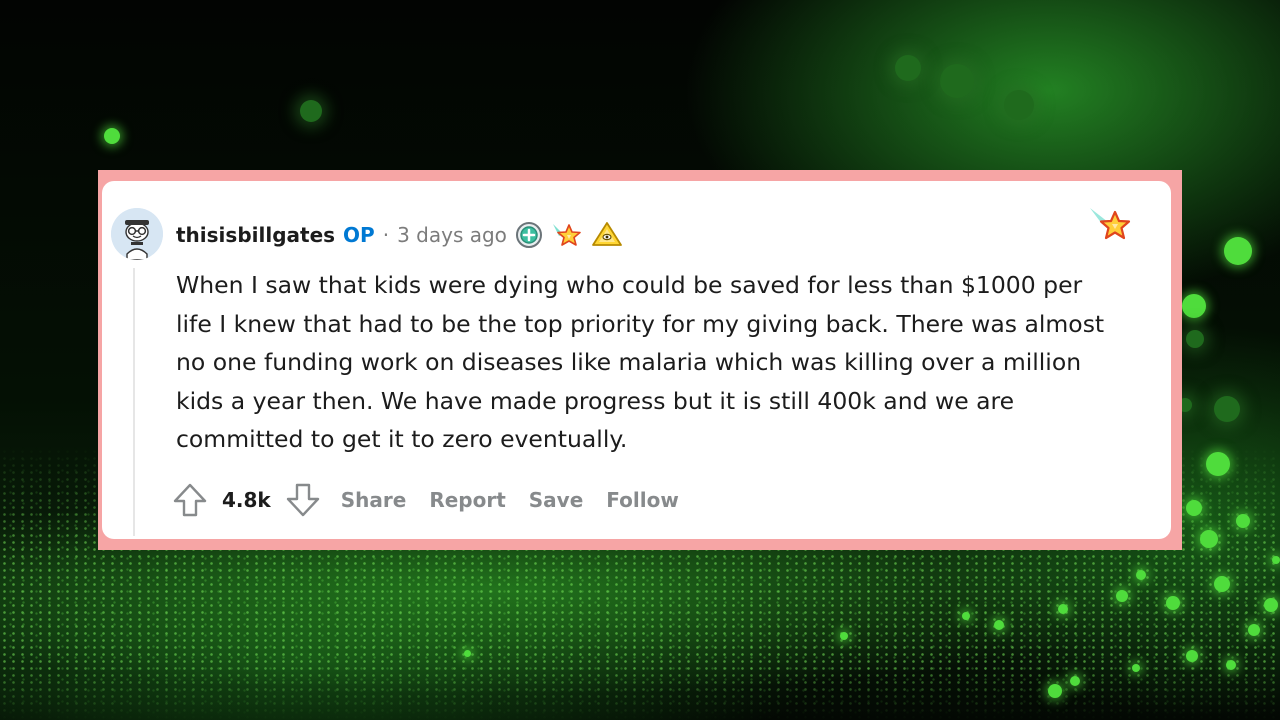 The height and width of the screenshot is (720, 1280). What do you see at coordinates (452, 235) in the screenshot?
I see `comment-timestamp: 3 days ago` at bounding box center [452, 235].